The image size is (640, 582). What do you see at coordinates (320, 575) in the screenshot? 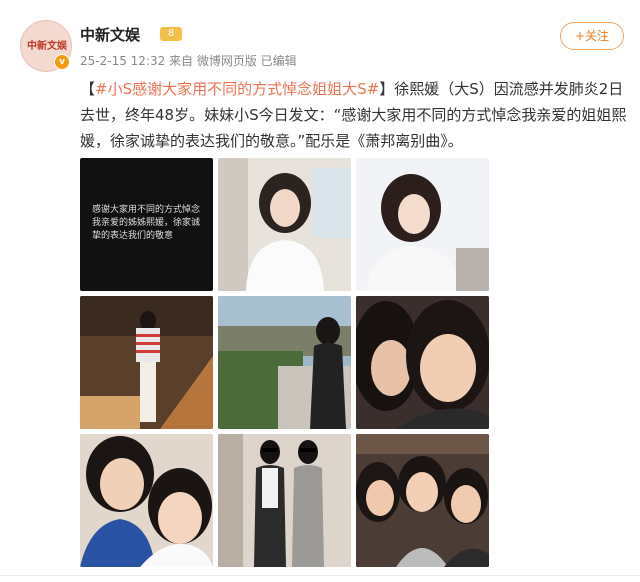
I see `divider` at bounding box center [320, 575].